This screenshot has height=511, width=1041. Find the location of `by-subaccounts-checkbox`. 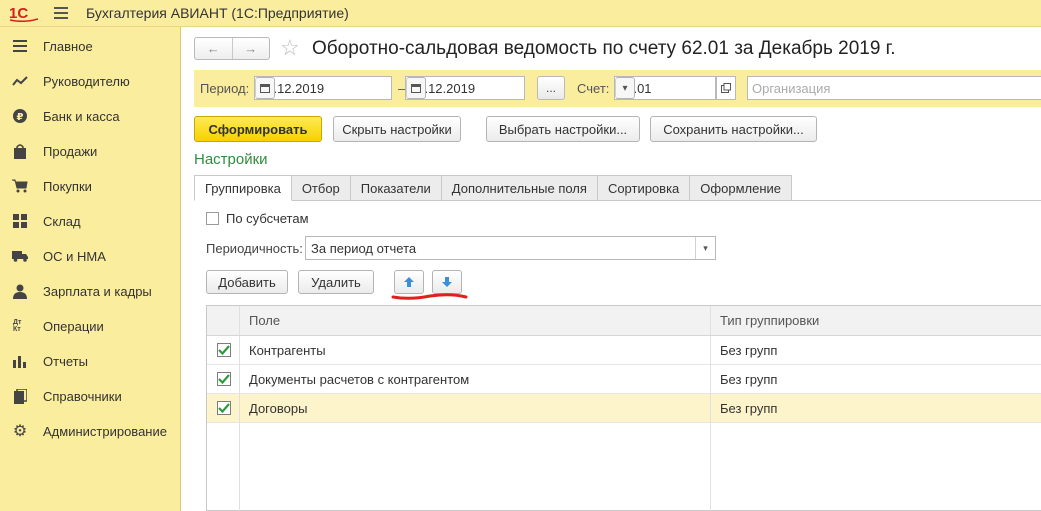

by-subaccounts-checkbox is located at coordinates (212, 218).